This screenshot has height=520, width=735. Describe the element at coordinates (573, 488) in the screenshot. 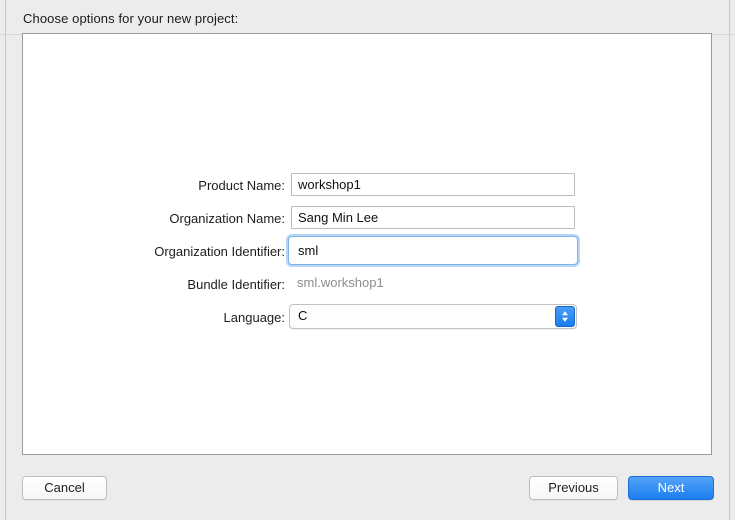

I see `previous-button: Previous` at that location.